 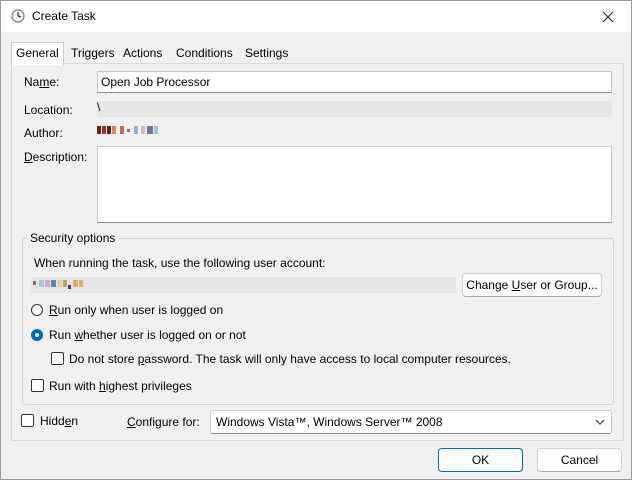 What do you see at coordinates (64, 16) in the screenshot?
I see `window-title: Create Task` at bounding box center [64, 16].